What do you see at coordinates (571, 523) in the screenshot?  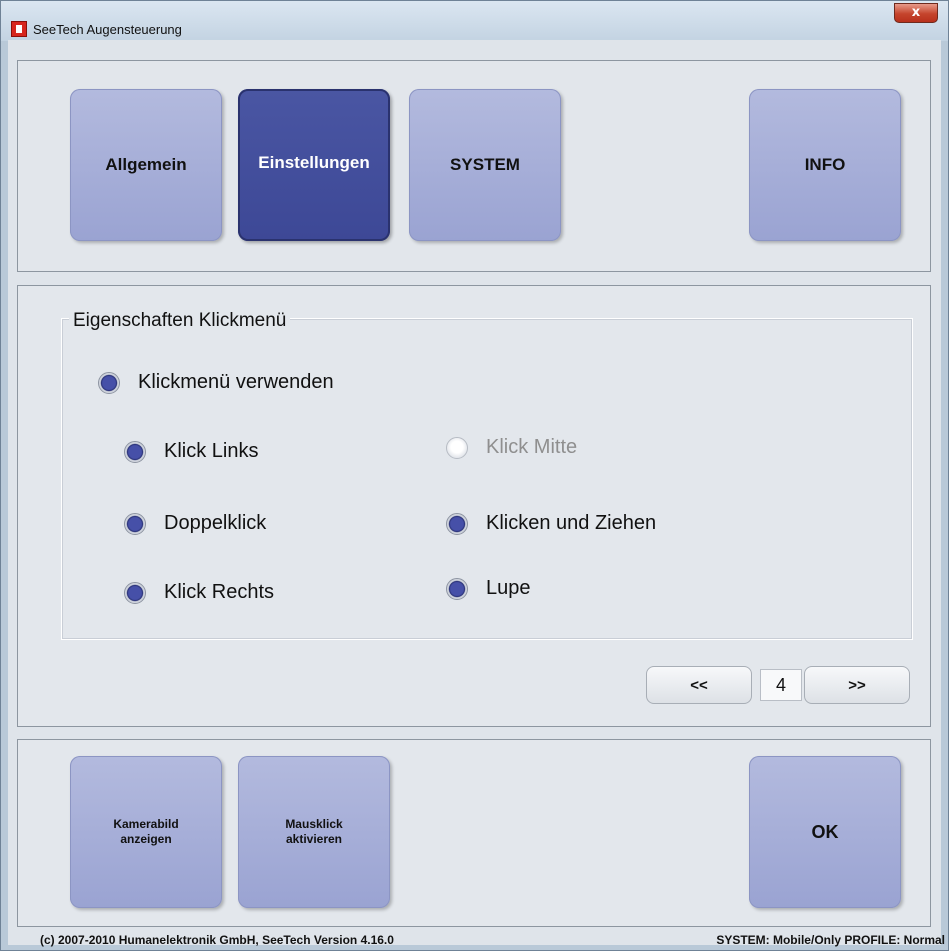 I see `radio-label: Klicken und Ziehen` at bounding box center [571, 523].